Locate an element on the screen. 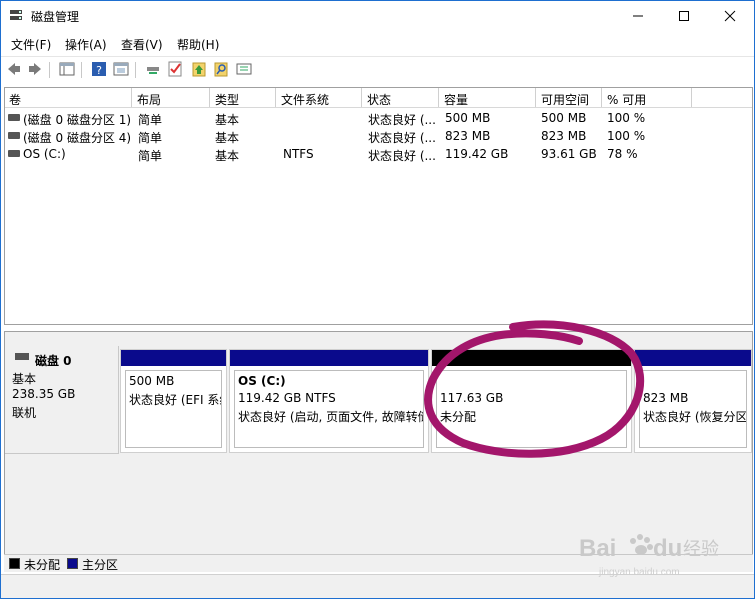 The height and width of the screenshot is (599, 755). disk-name: 磁盘 0 is located at coordinates (53, 361).